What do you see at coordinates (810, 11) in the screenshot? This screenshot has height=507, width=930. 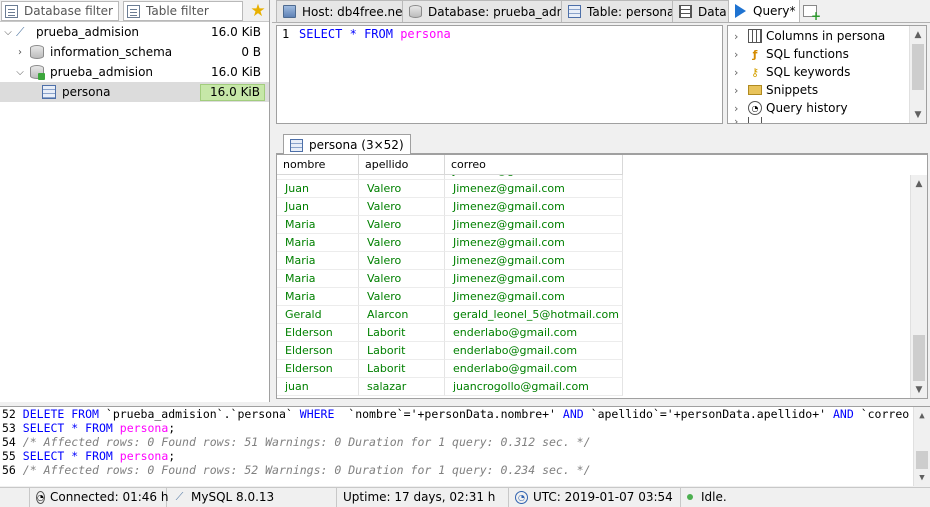 I see `add-query-tab-button` at bounding box center [810, 11].